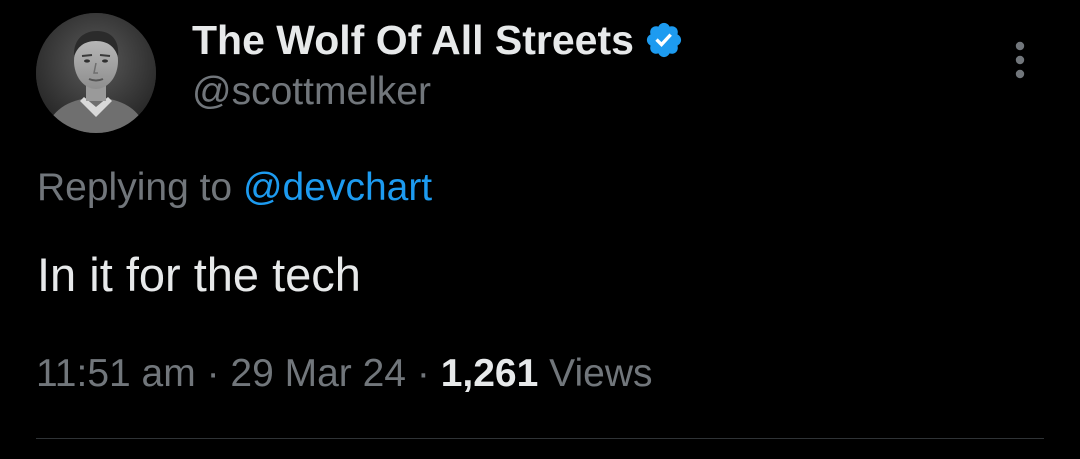 This screenshot has height=459, width=1080. Describe the element at coordinates (116, 373) in the screenshot. I see `tweet-time: 11:51 am` at that location.